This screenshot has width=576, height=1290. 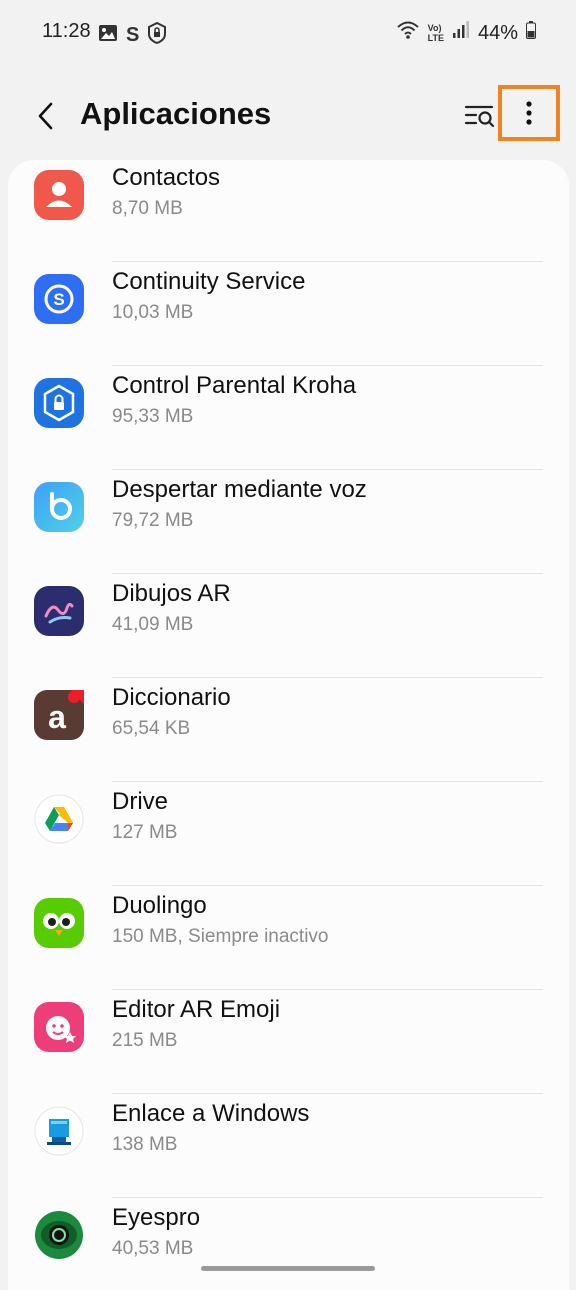 I want to click on eyespro-icon, so click(x=59, y=1235).